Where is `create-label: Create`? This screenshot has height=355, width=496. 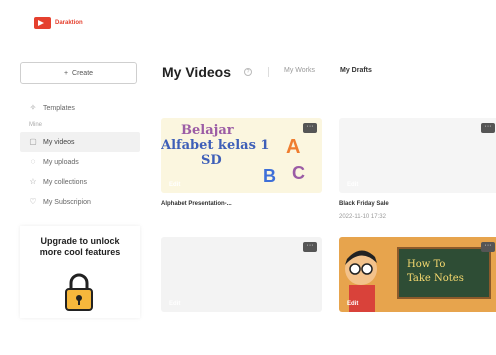 create-label: Create is located at coordinates (83, 73).